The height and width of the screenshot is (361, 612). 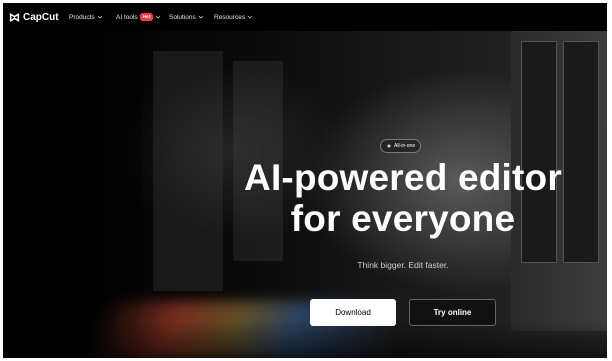 What do you see at coordinates (305, 339) in the screenshot?
I see `floor-shade` at bounding box center [305, 339].